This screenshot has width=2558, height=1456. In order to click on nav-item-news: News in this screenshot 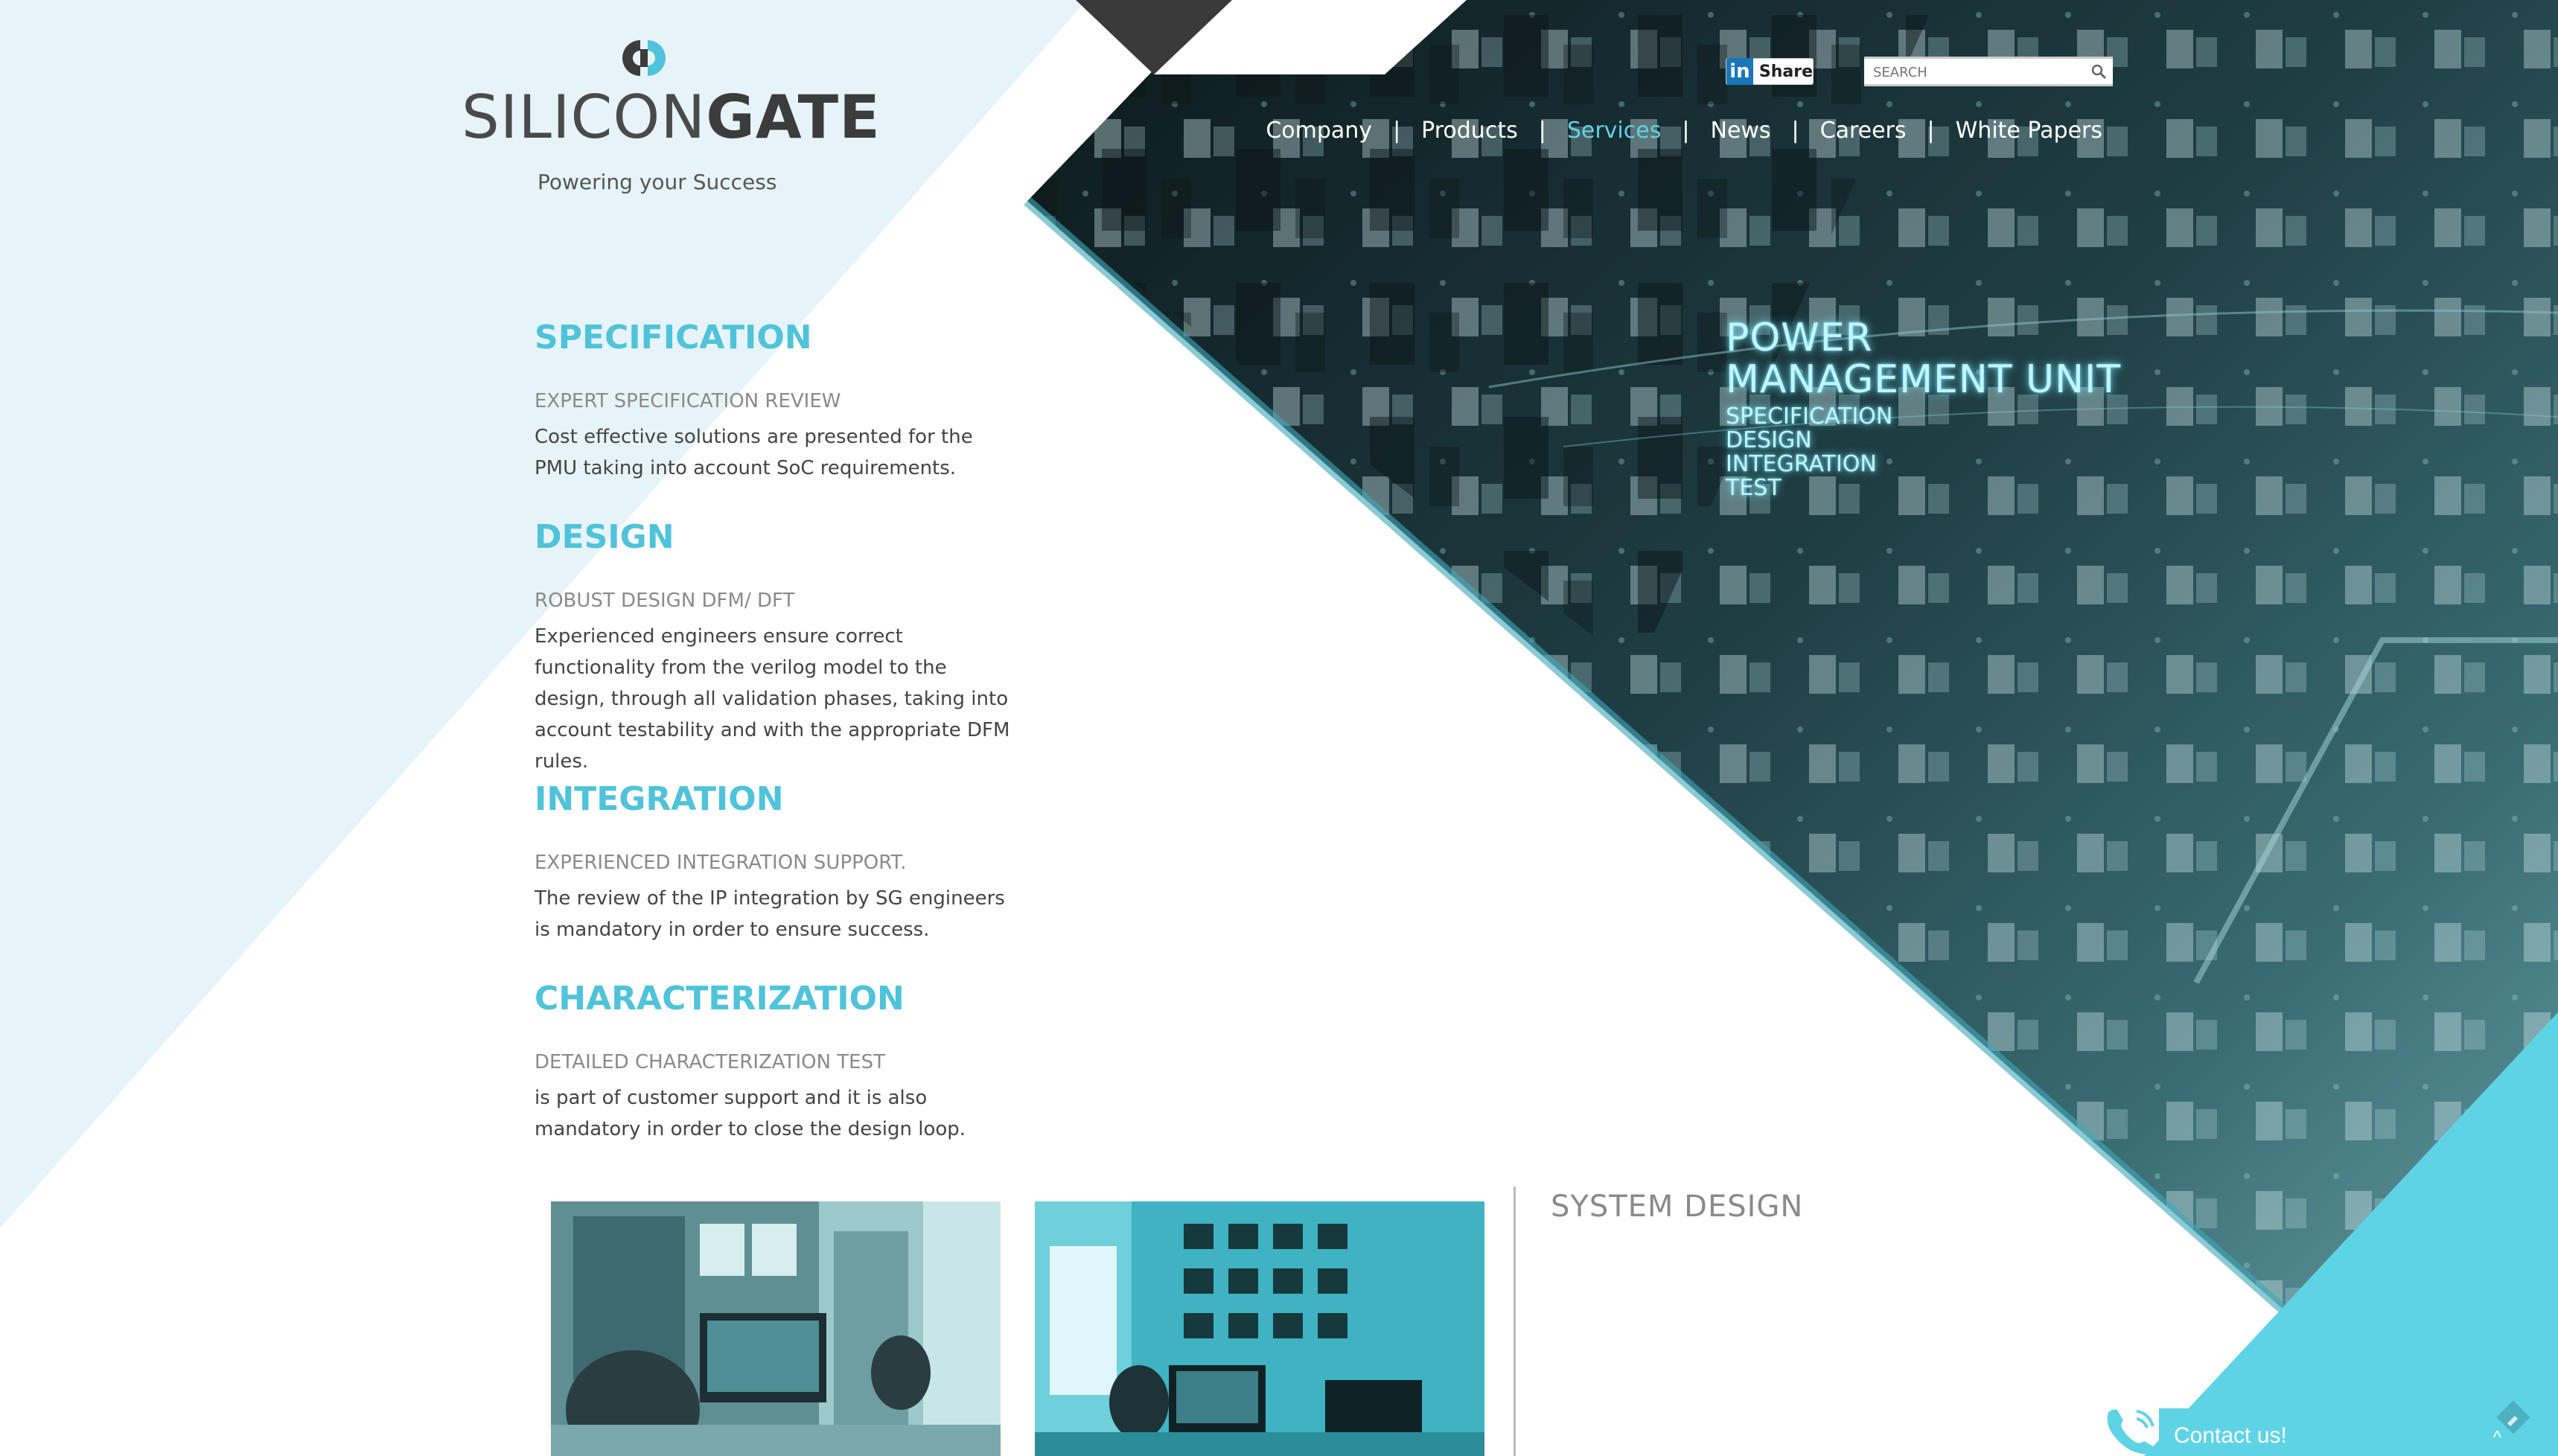, I will do `click(1740, 131)`.